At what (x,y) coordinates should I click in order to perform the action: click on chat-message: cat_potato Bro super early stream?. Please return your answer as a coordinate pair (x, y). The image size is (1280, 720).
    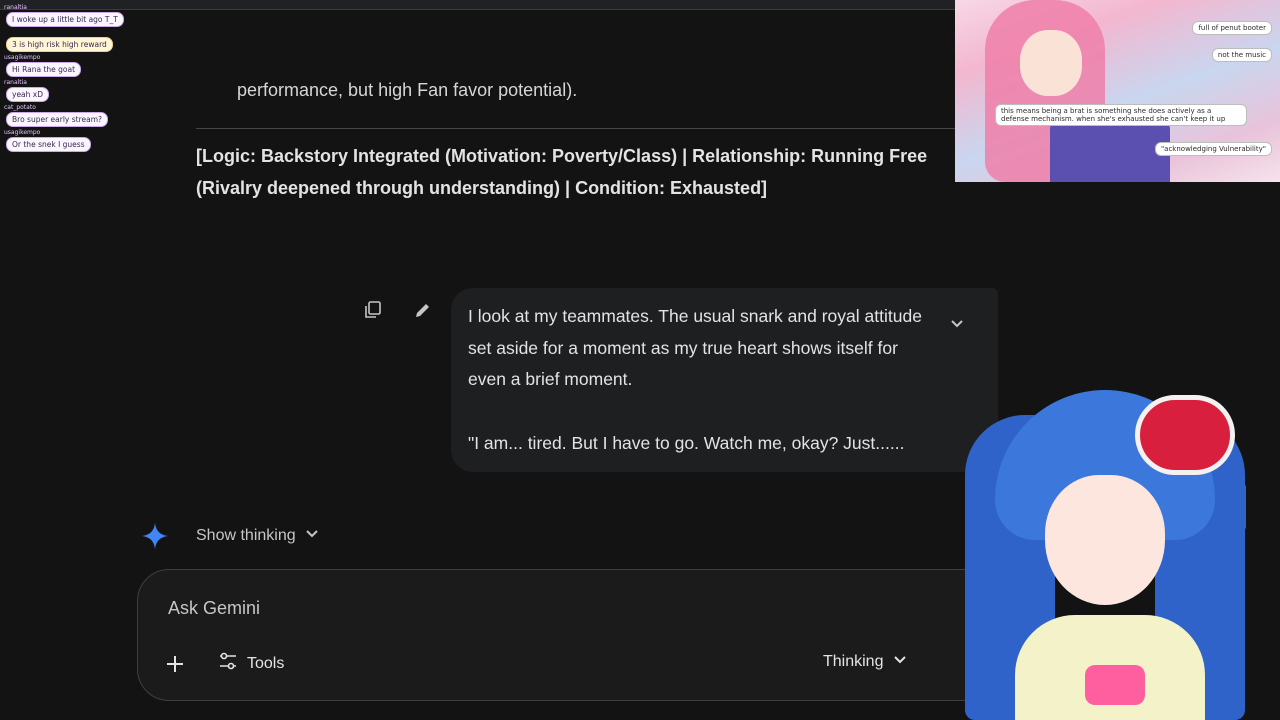
    Looking at the image, I should click on (67, 116).